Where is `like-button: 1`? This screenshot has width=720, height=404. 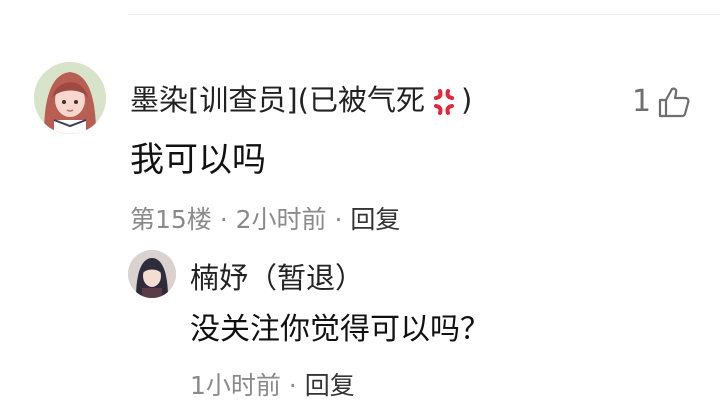 like-button: 1 is located at coordinates (661, 102).